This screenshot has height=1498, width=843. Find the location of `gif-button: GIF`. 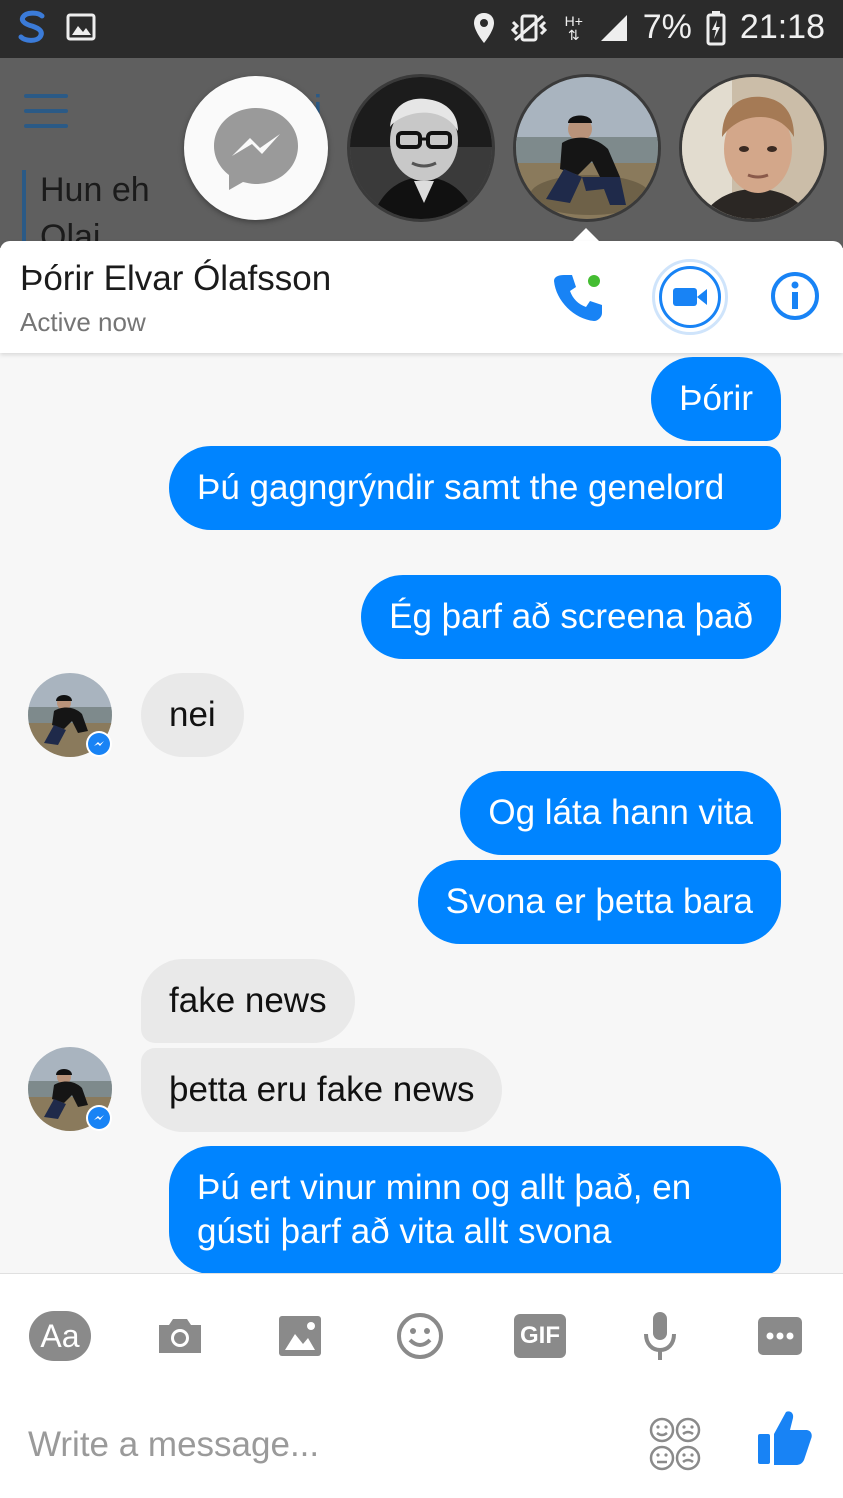

gif-button: GIF is located at coordinates (540, 1336).